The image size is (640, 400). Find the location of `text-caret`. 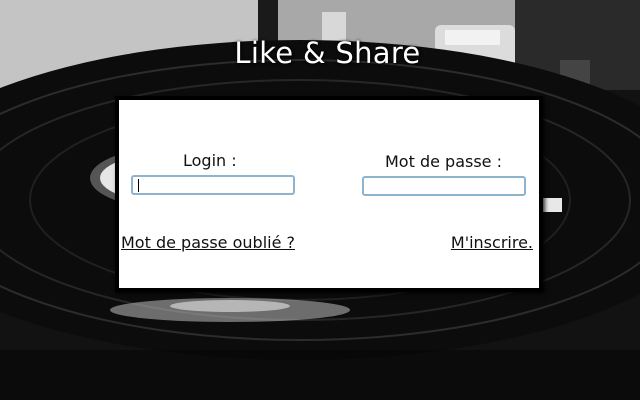

text-caret is located at coordinates (138, 185).